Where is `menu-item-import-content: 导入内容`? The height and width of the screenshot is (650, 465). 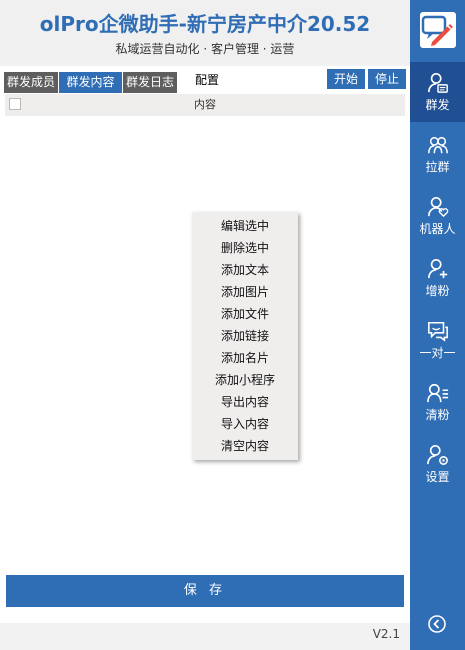
menu-item-import-content: 导入内容 is located at coordinates (245, 424).